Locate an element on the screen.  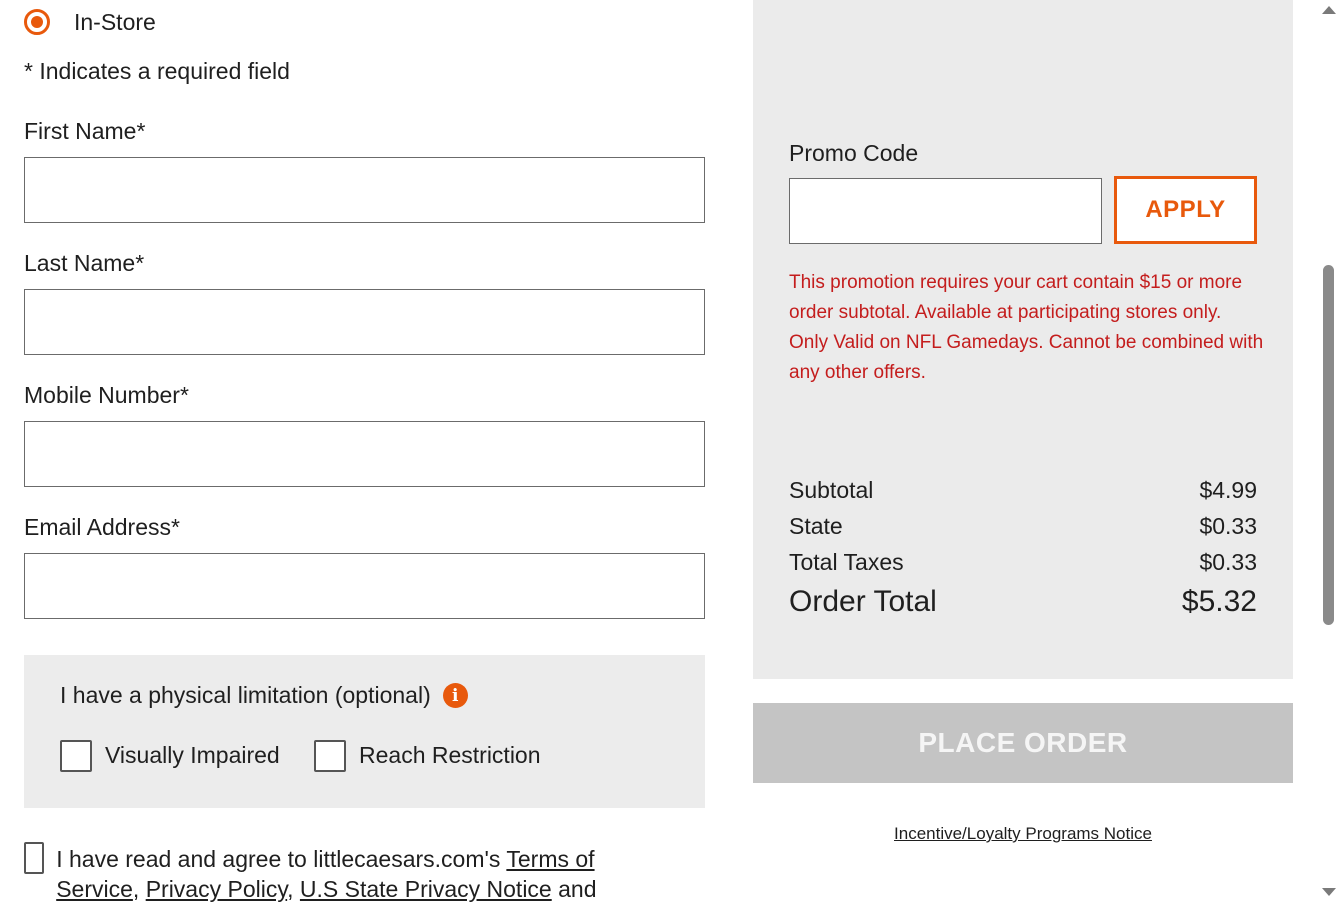
email-input is located at coordinates (364, 586).